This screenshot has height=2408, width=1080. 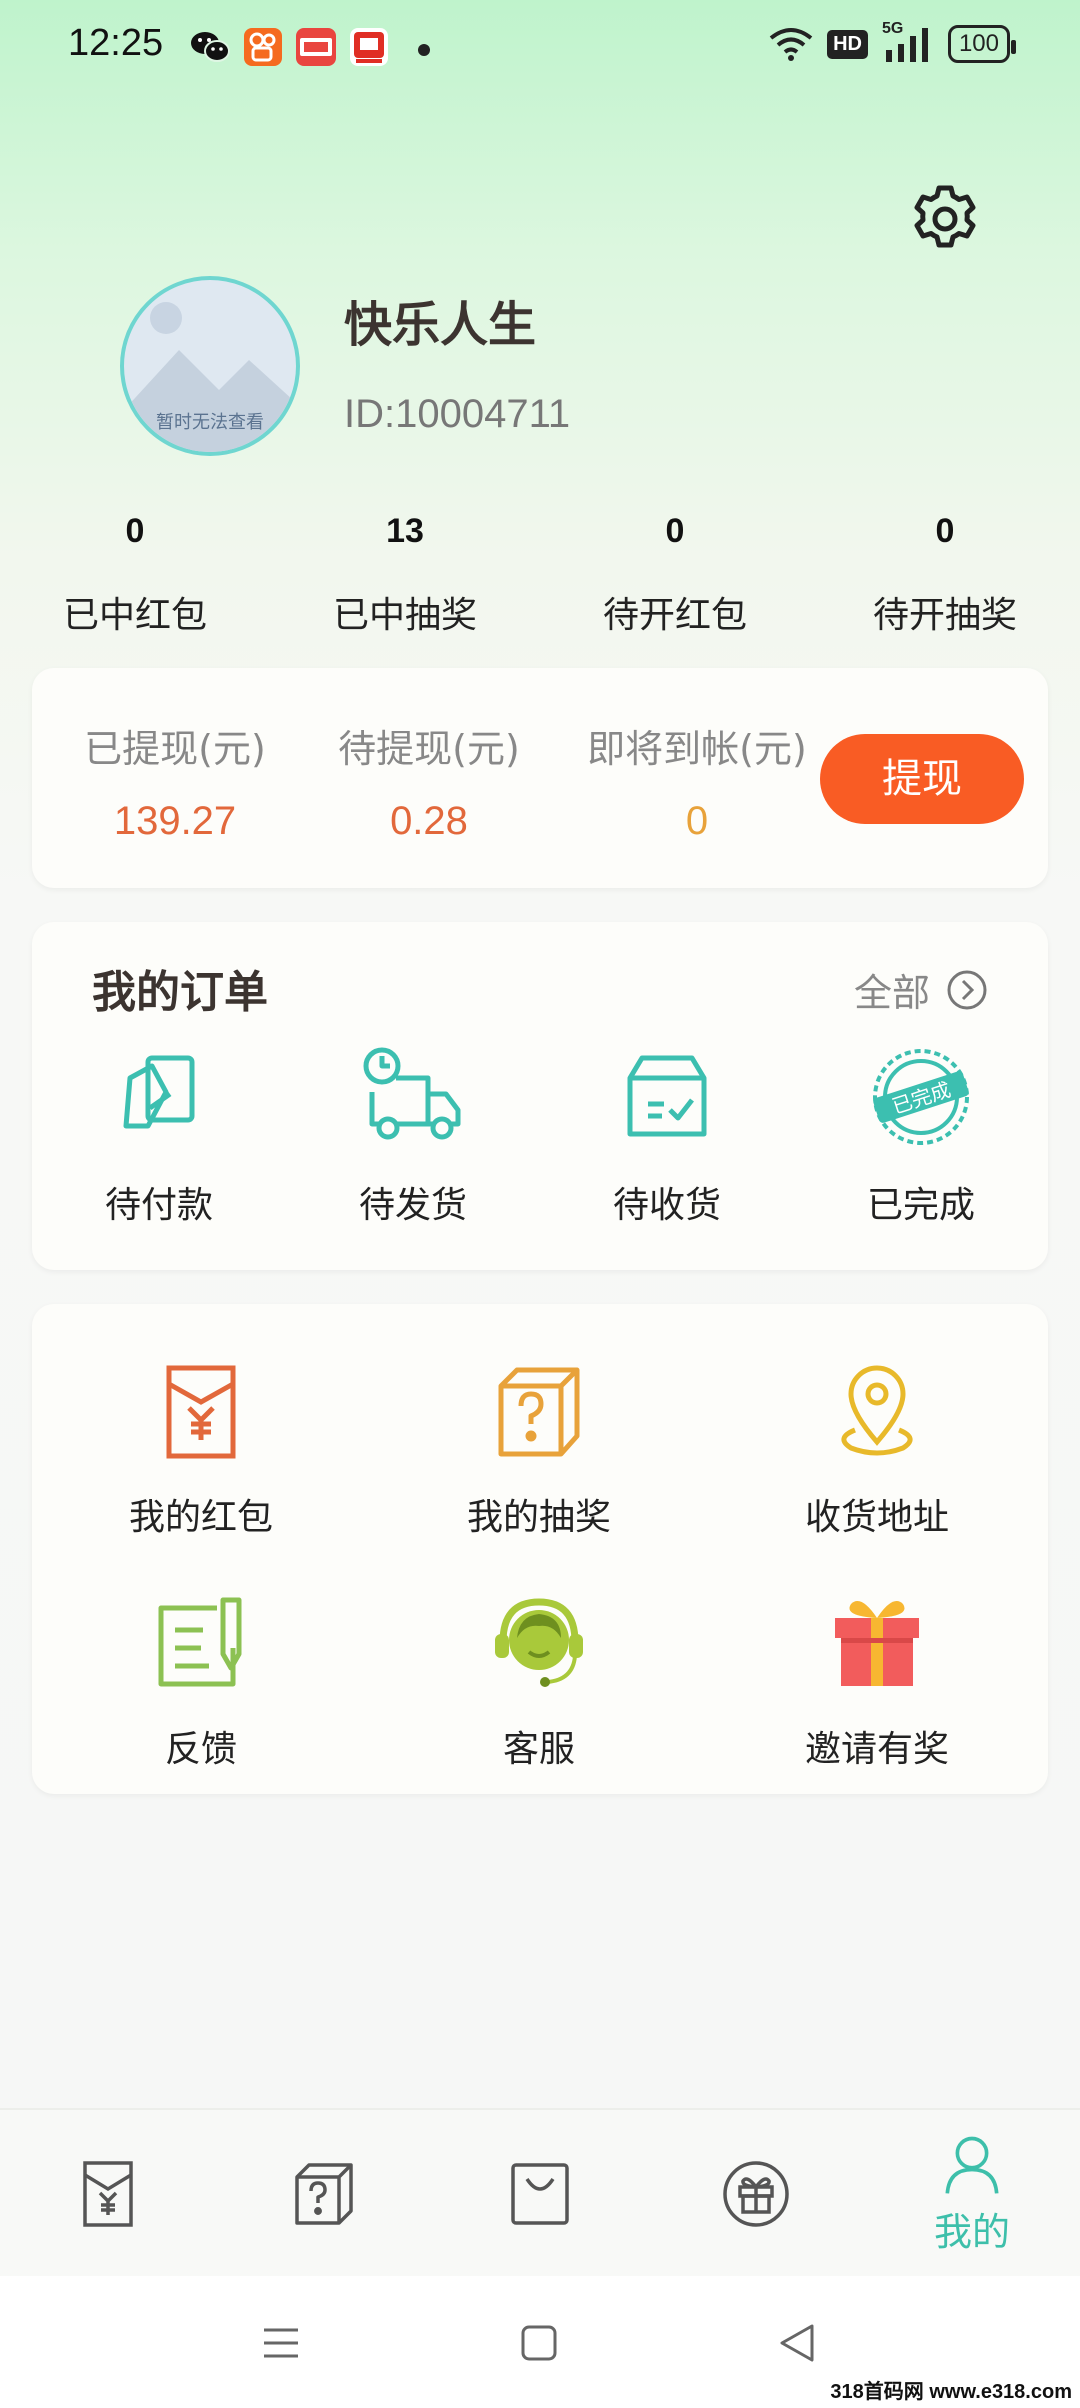 I want to click on tab-red-packets, so click(x=108, y=2194).